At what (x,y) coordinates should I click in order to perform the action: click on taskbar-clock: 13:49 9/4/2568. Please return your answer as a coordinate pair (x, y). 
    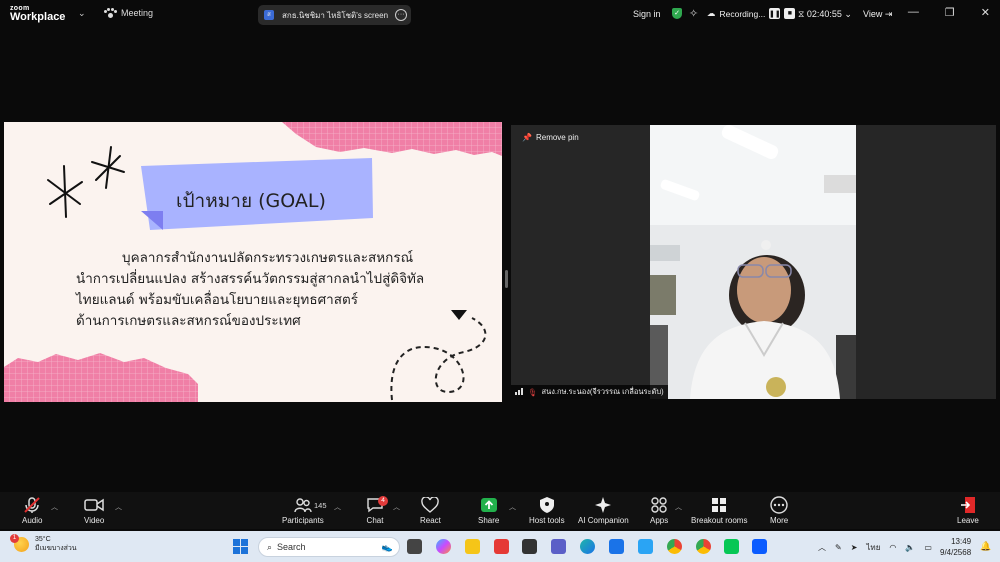
    Looking at the image, I should click on (955, 547).